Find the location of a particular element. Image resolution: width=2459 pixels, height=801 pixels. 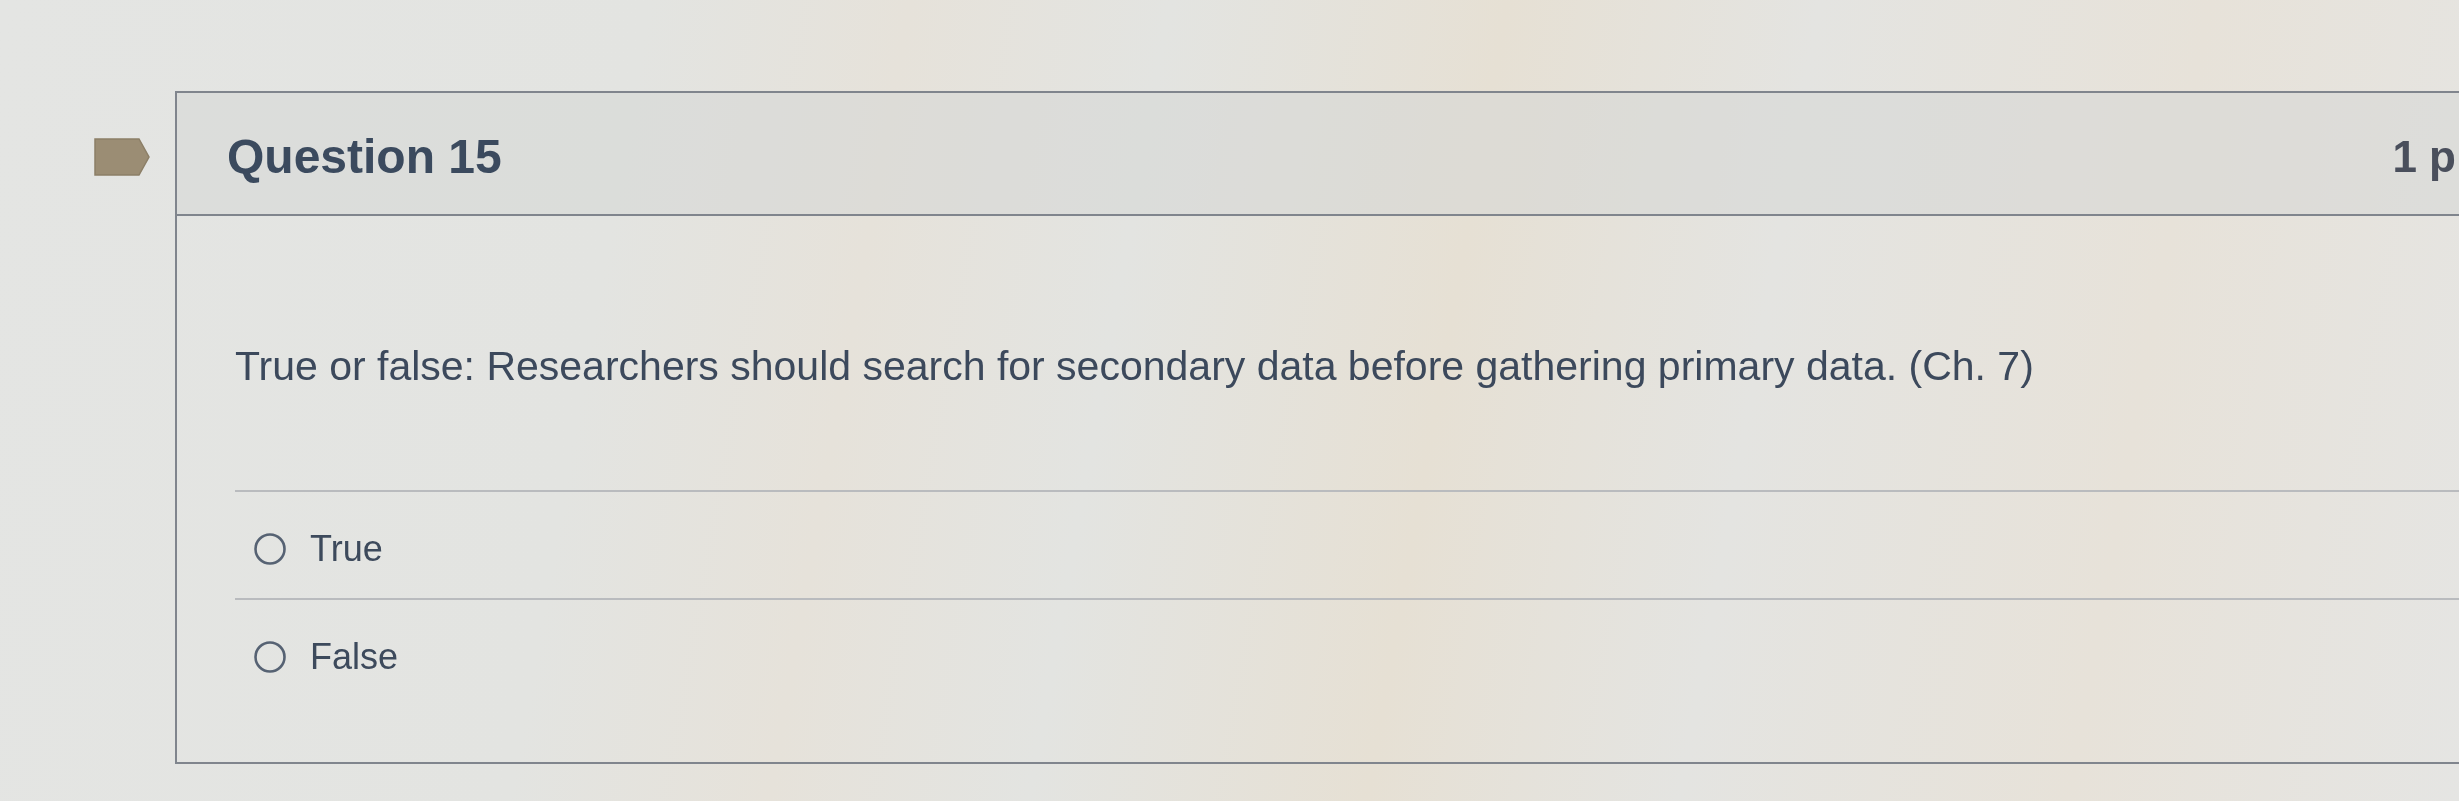

question-text: True or false: Researchers should search for secondary data before gathering primary data. (Ch. 7) is located at coordinates (1134, 366).